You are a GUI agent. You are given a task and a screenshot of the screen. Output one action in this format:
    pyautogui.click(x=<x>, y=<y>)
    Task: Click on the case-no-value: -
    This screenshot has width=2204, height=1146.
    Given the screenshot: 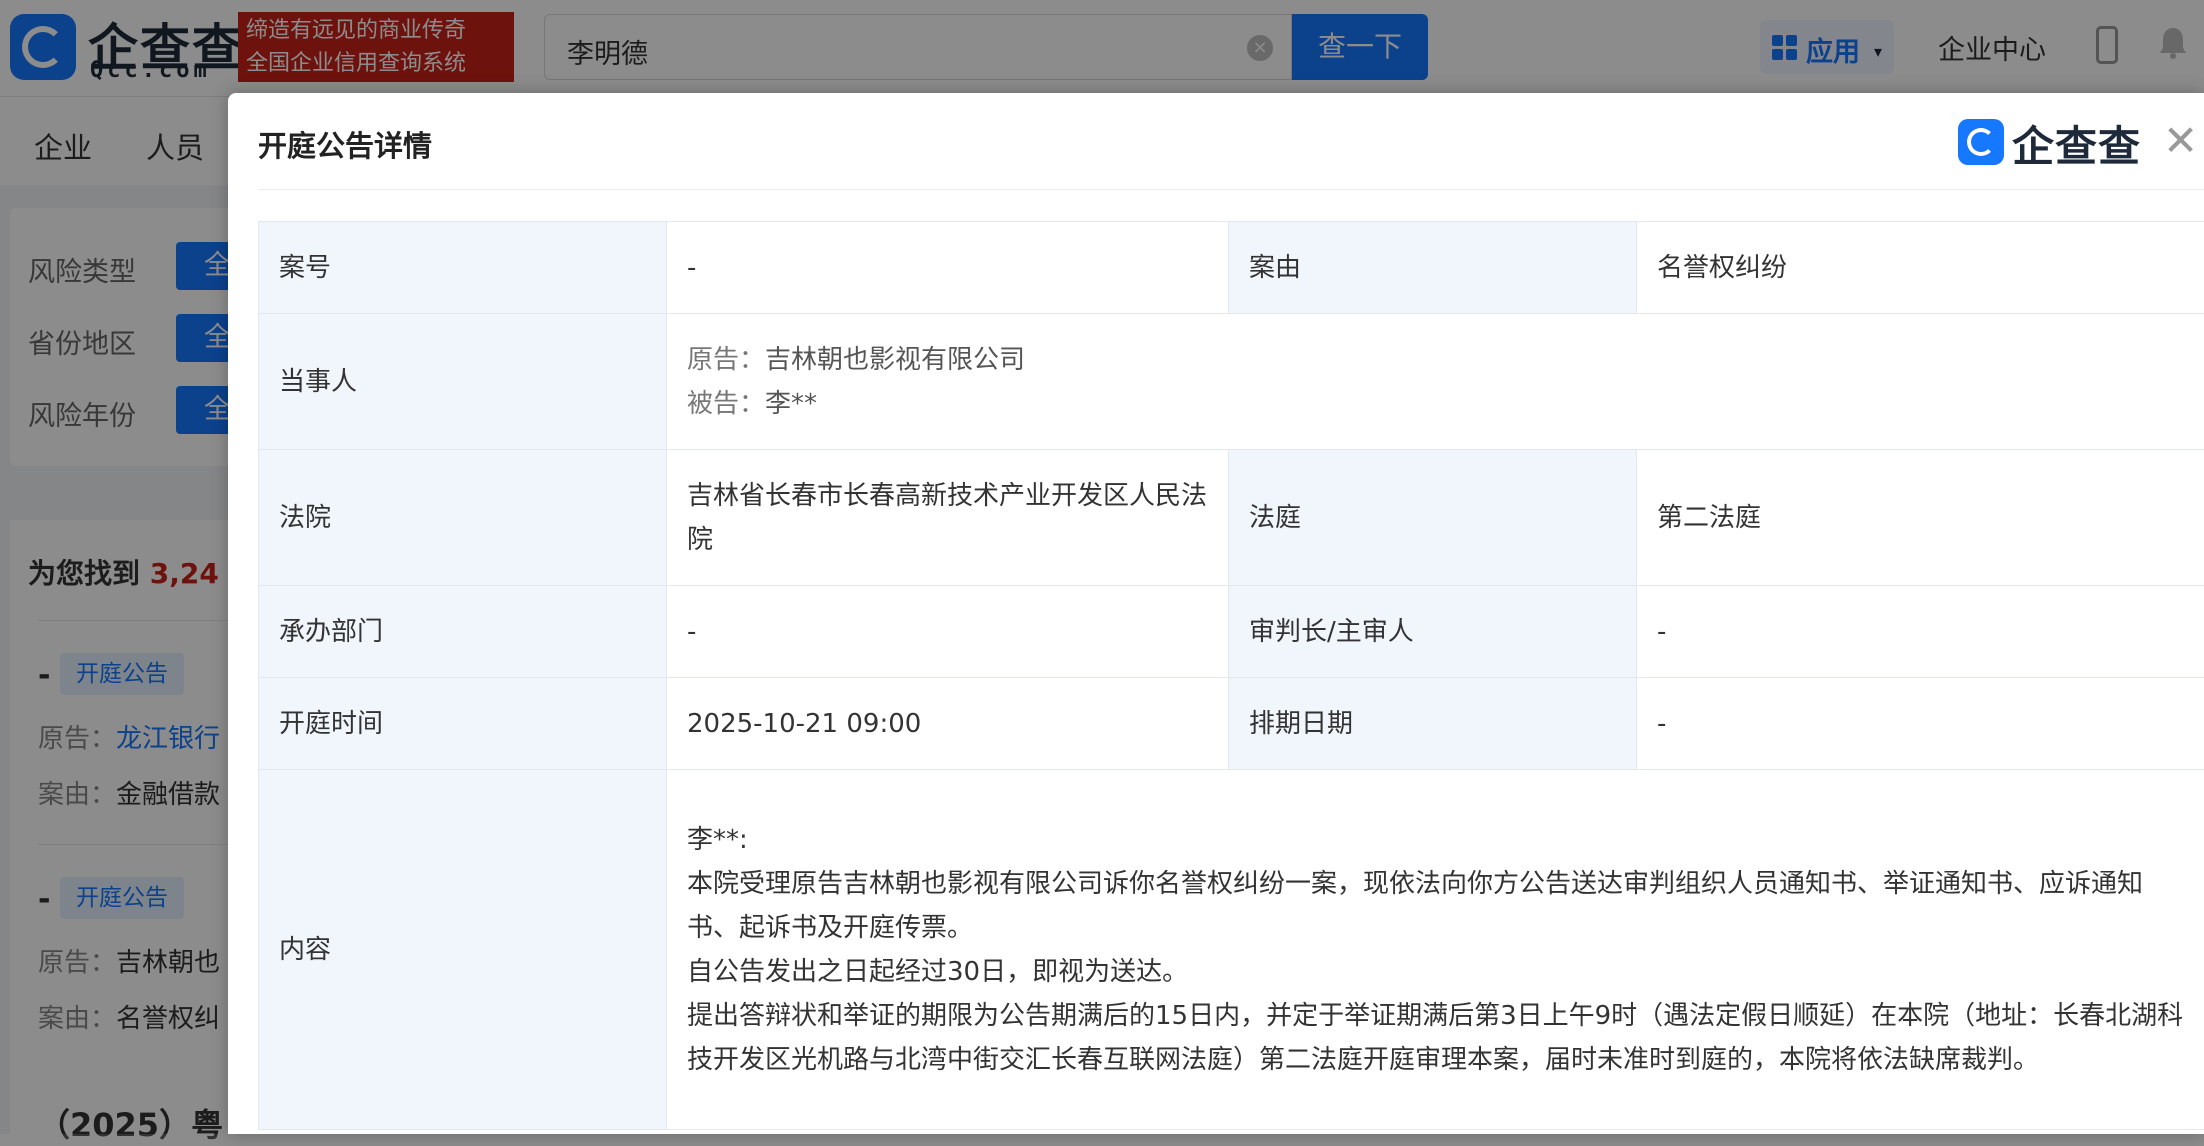 What is the action you would take?
    pyautogui.click(x=948, y=268)
    